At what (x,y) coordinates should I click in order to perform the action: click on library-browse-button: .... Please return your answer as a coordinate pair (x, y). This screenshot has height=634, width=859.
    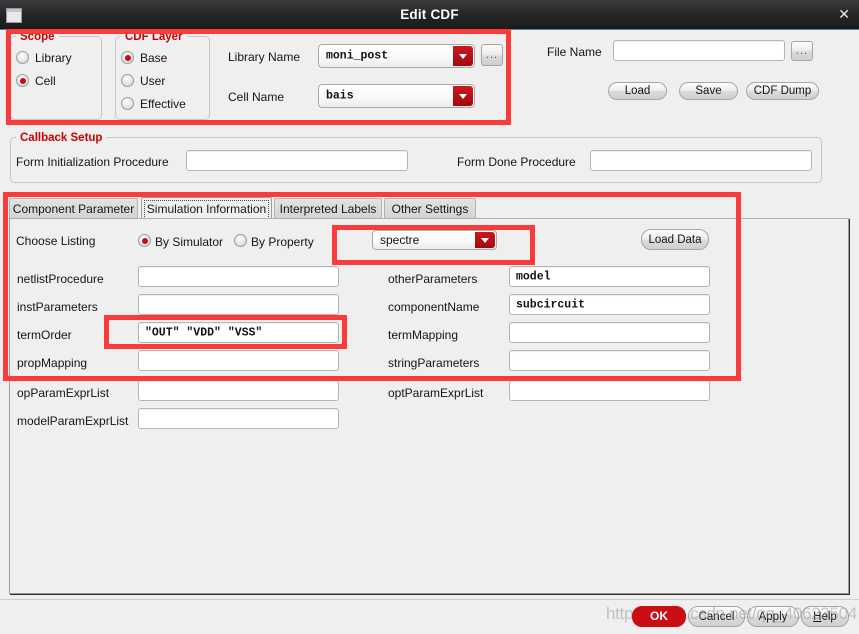
    Looking at the image, I should click on (492, 55).